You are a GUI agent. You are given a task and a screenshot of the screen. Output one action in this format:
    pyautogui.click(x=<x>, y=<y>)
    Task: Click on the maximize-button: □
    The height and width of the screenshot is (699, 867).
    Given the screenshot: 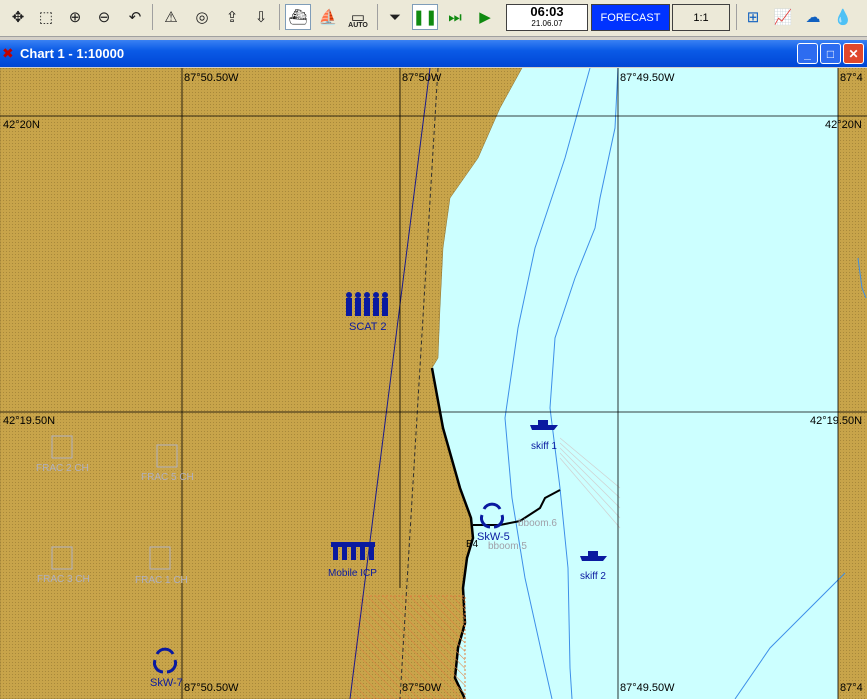 What is the action you would take?
    pyautogui.click(x=830, y=53)
    